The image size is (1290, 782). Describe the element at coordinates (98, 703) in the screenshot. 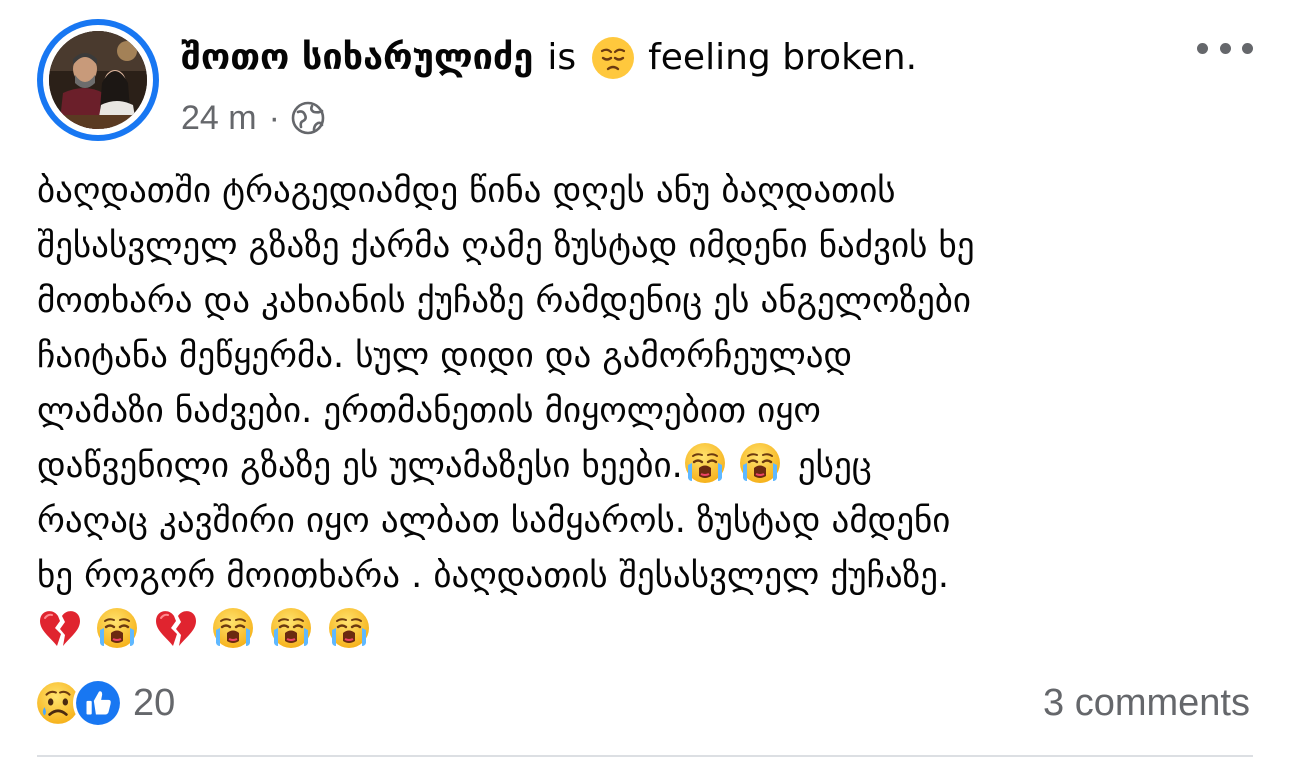

I see `like-reaction-icon` at that location.